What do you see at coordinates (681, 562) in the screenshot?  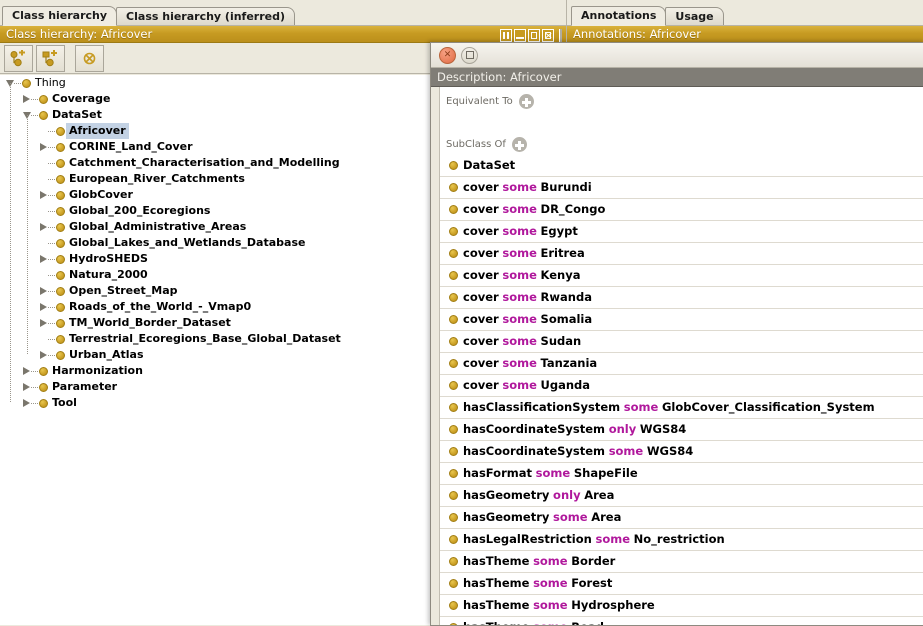 I see `subclass-of-row: hasTheme some Border` at bounding box center [681, 562].